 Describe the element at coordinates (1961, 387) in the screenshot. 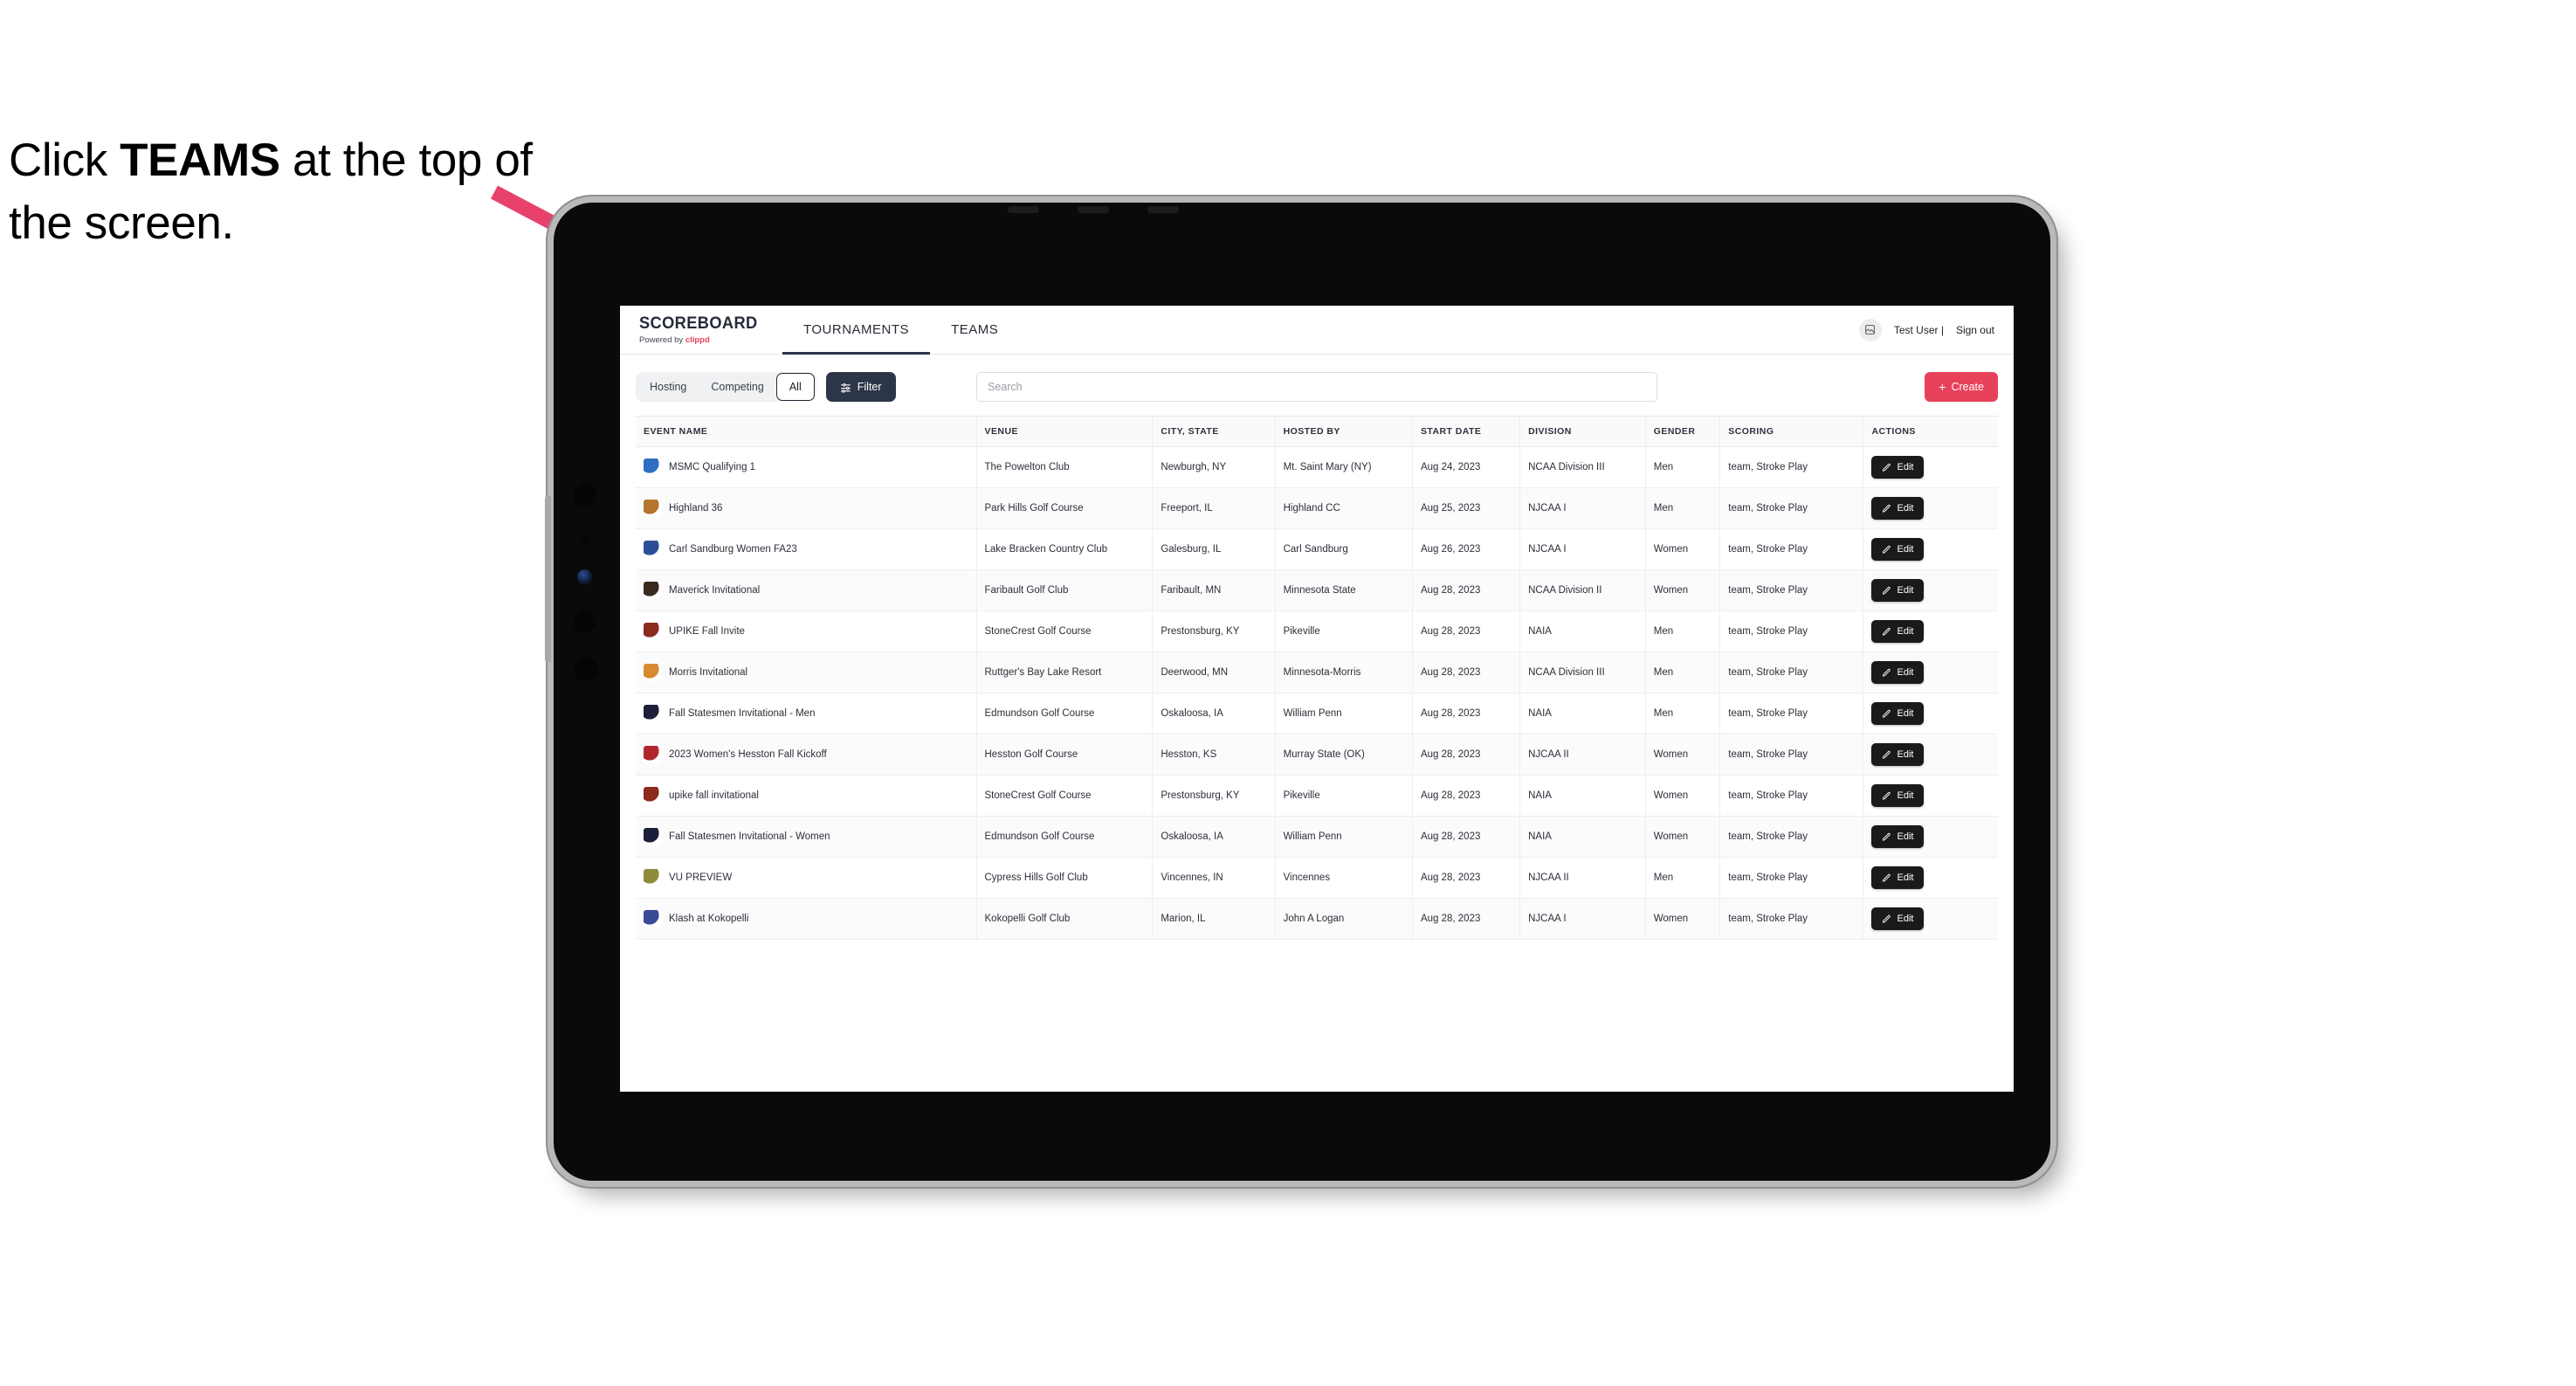

I see `create-button: + Create` at that location.